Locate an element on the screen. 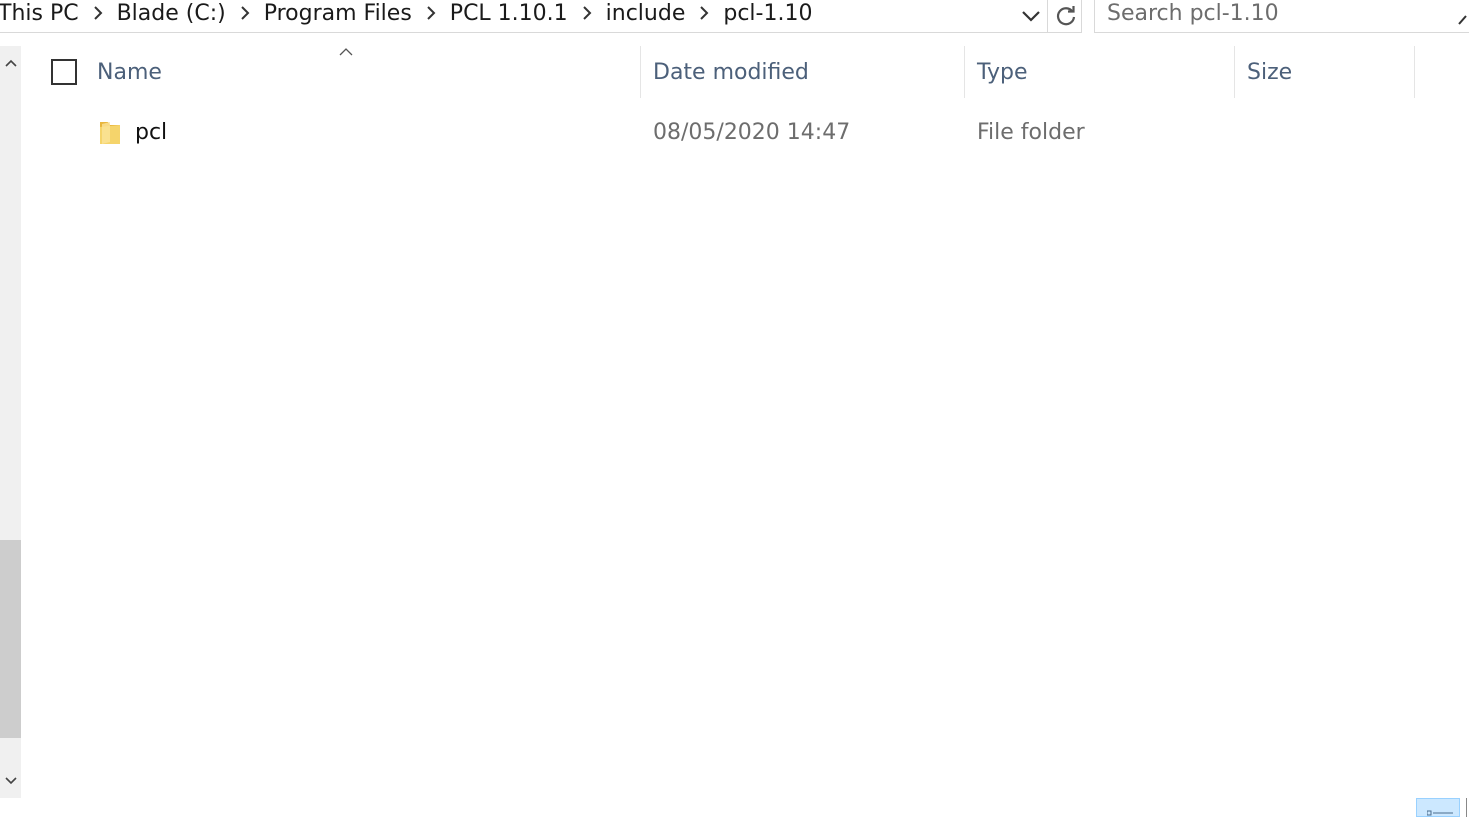 This screenshot has height=817, width=1469. file-type: File folder is located at coordinates (1031, 132).